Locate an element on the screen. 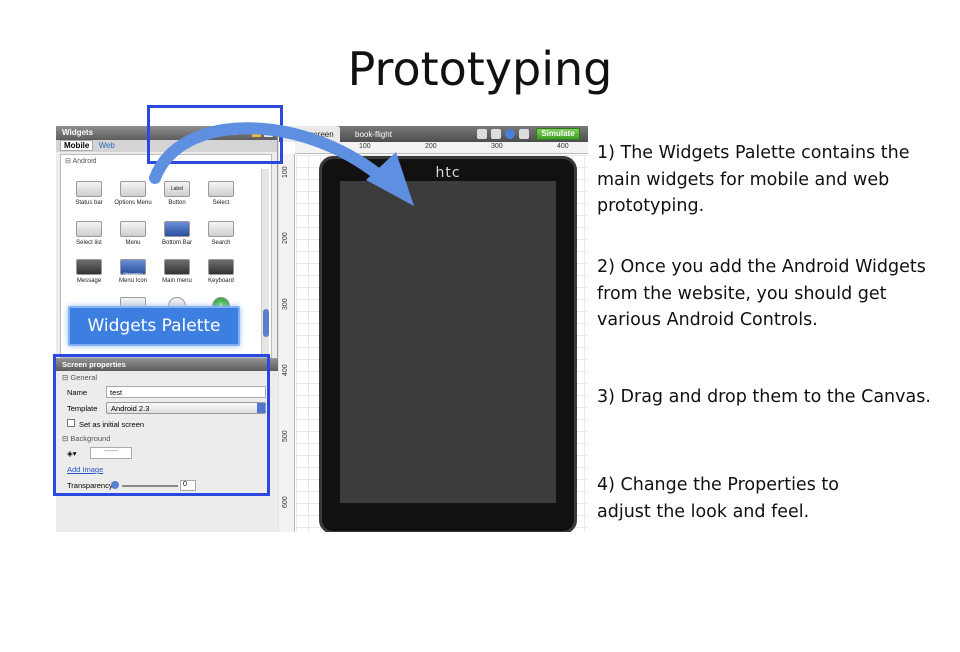 The height and width of the screenshot is (652, 960). screen-icon is located at coordinates (482, 134).